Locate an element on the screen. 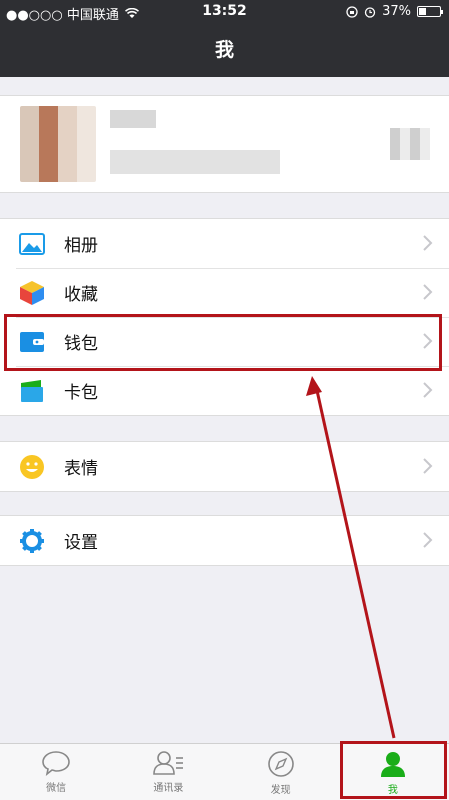 The height and width of the screenshot is (800, 449). menu-item-label: 表情 is located at coordinates (81, 469).